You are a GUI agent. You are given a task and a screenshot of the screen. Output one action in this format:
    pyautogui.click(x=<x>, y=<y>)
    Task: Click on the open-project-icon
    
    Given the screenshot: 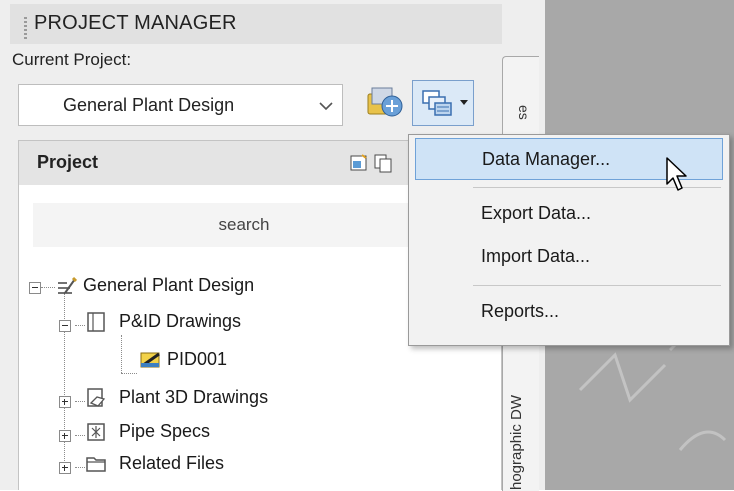 What is the action you would take?
    pyautogui.click(x=384, y=102)
    